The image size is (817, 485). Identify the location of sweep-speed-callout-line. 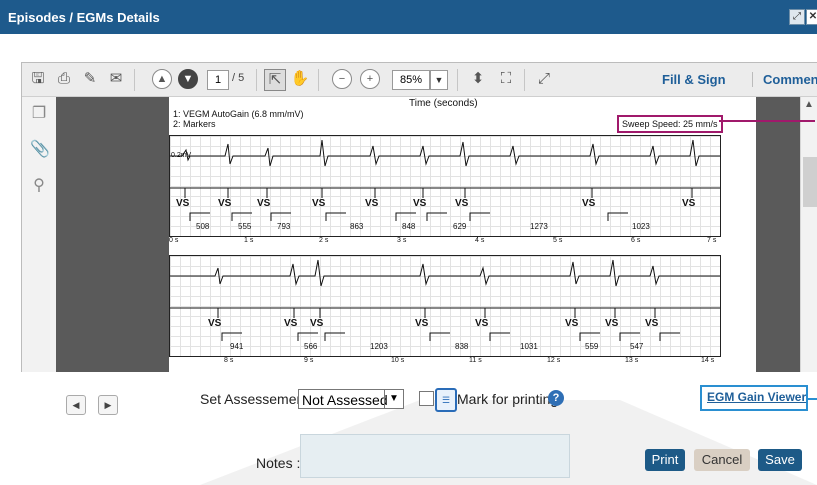
(767, 121).